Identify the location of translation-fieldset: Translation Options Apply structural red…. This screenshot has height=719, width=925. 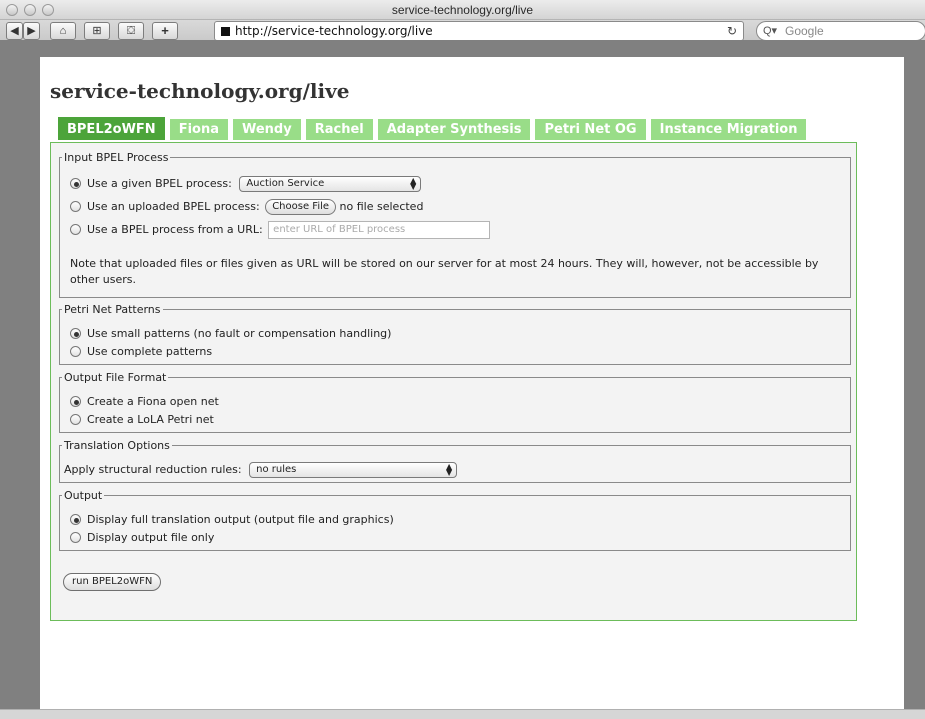
(455, 461).